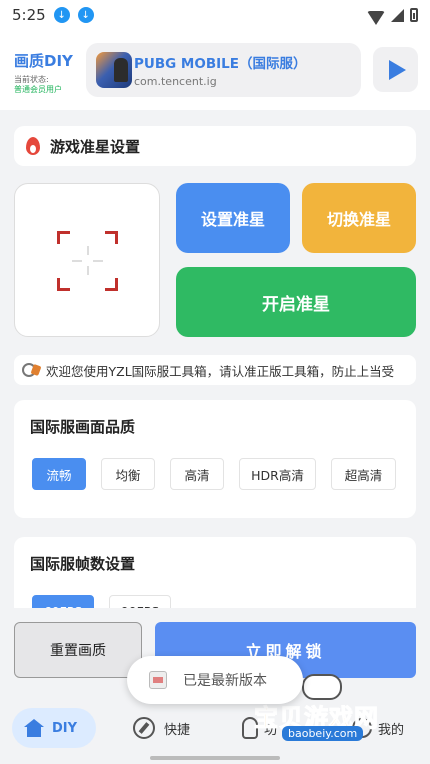 This screenshot has height=764, width=430. I want to click on toast: 已是最新版本, so click(215, 680).